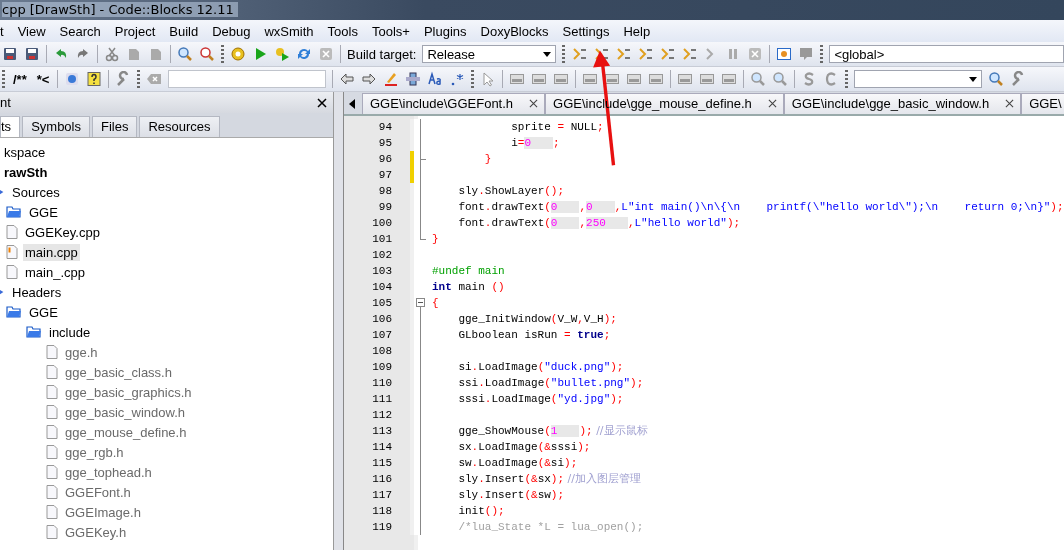  What do you see at coordinates (540, 367) in the screenshot?
I see `code-line: si.LoadImage("duck.png");` at bounding box center [540, 367].